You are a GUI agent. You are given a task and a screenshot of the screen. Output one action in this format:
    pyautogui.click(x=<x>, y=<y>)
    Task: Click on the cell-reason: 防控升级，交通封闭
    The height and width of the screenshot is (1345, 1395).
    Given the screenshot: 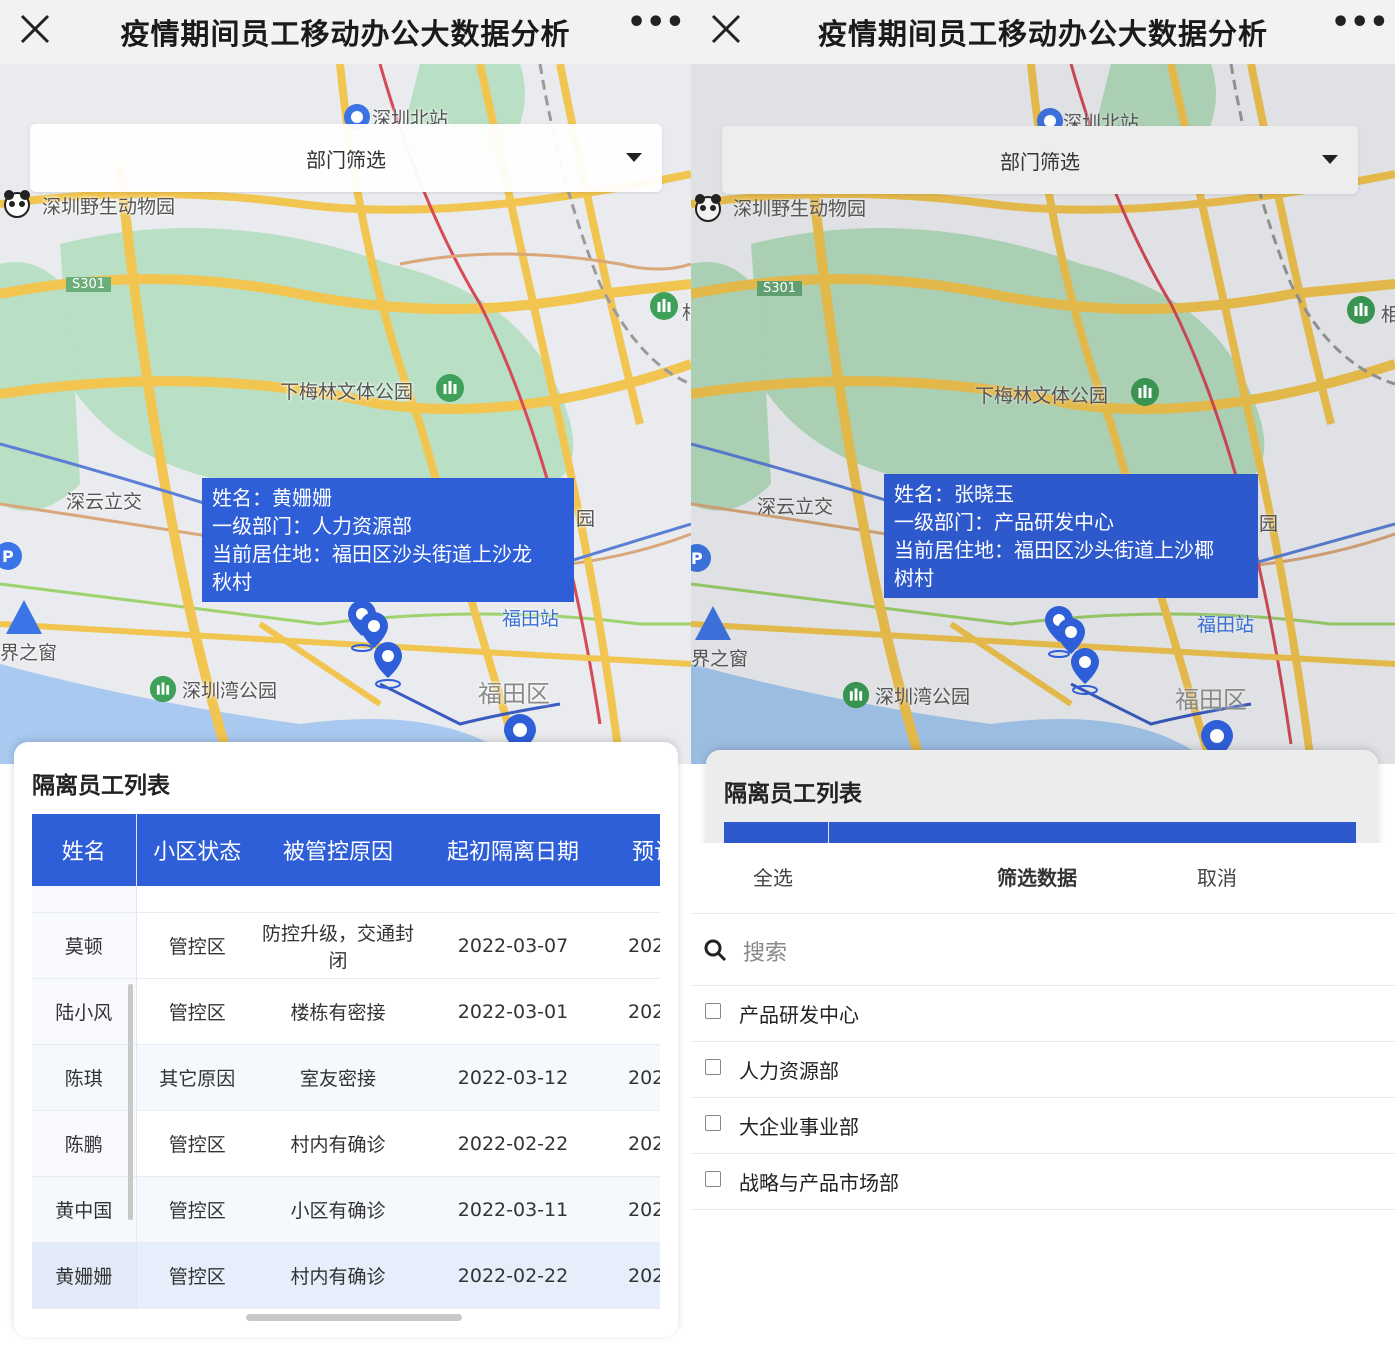 What is the action you would take?
    pyautogui.click(x=338, y=945)
    